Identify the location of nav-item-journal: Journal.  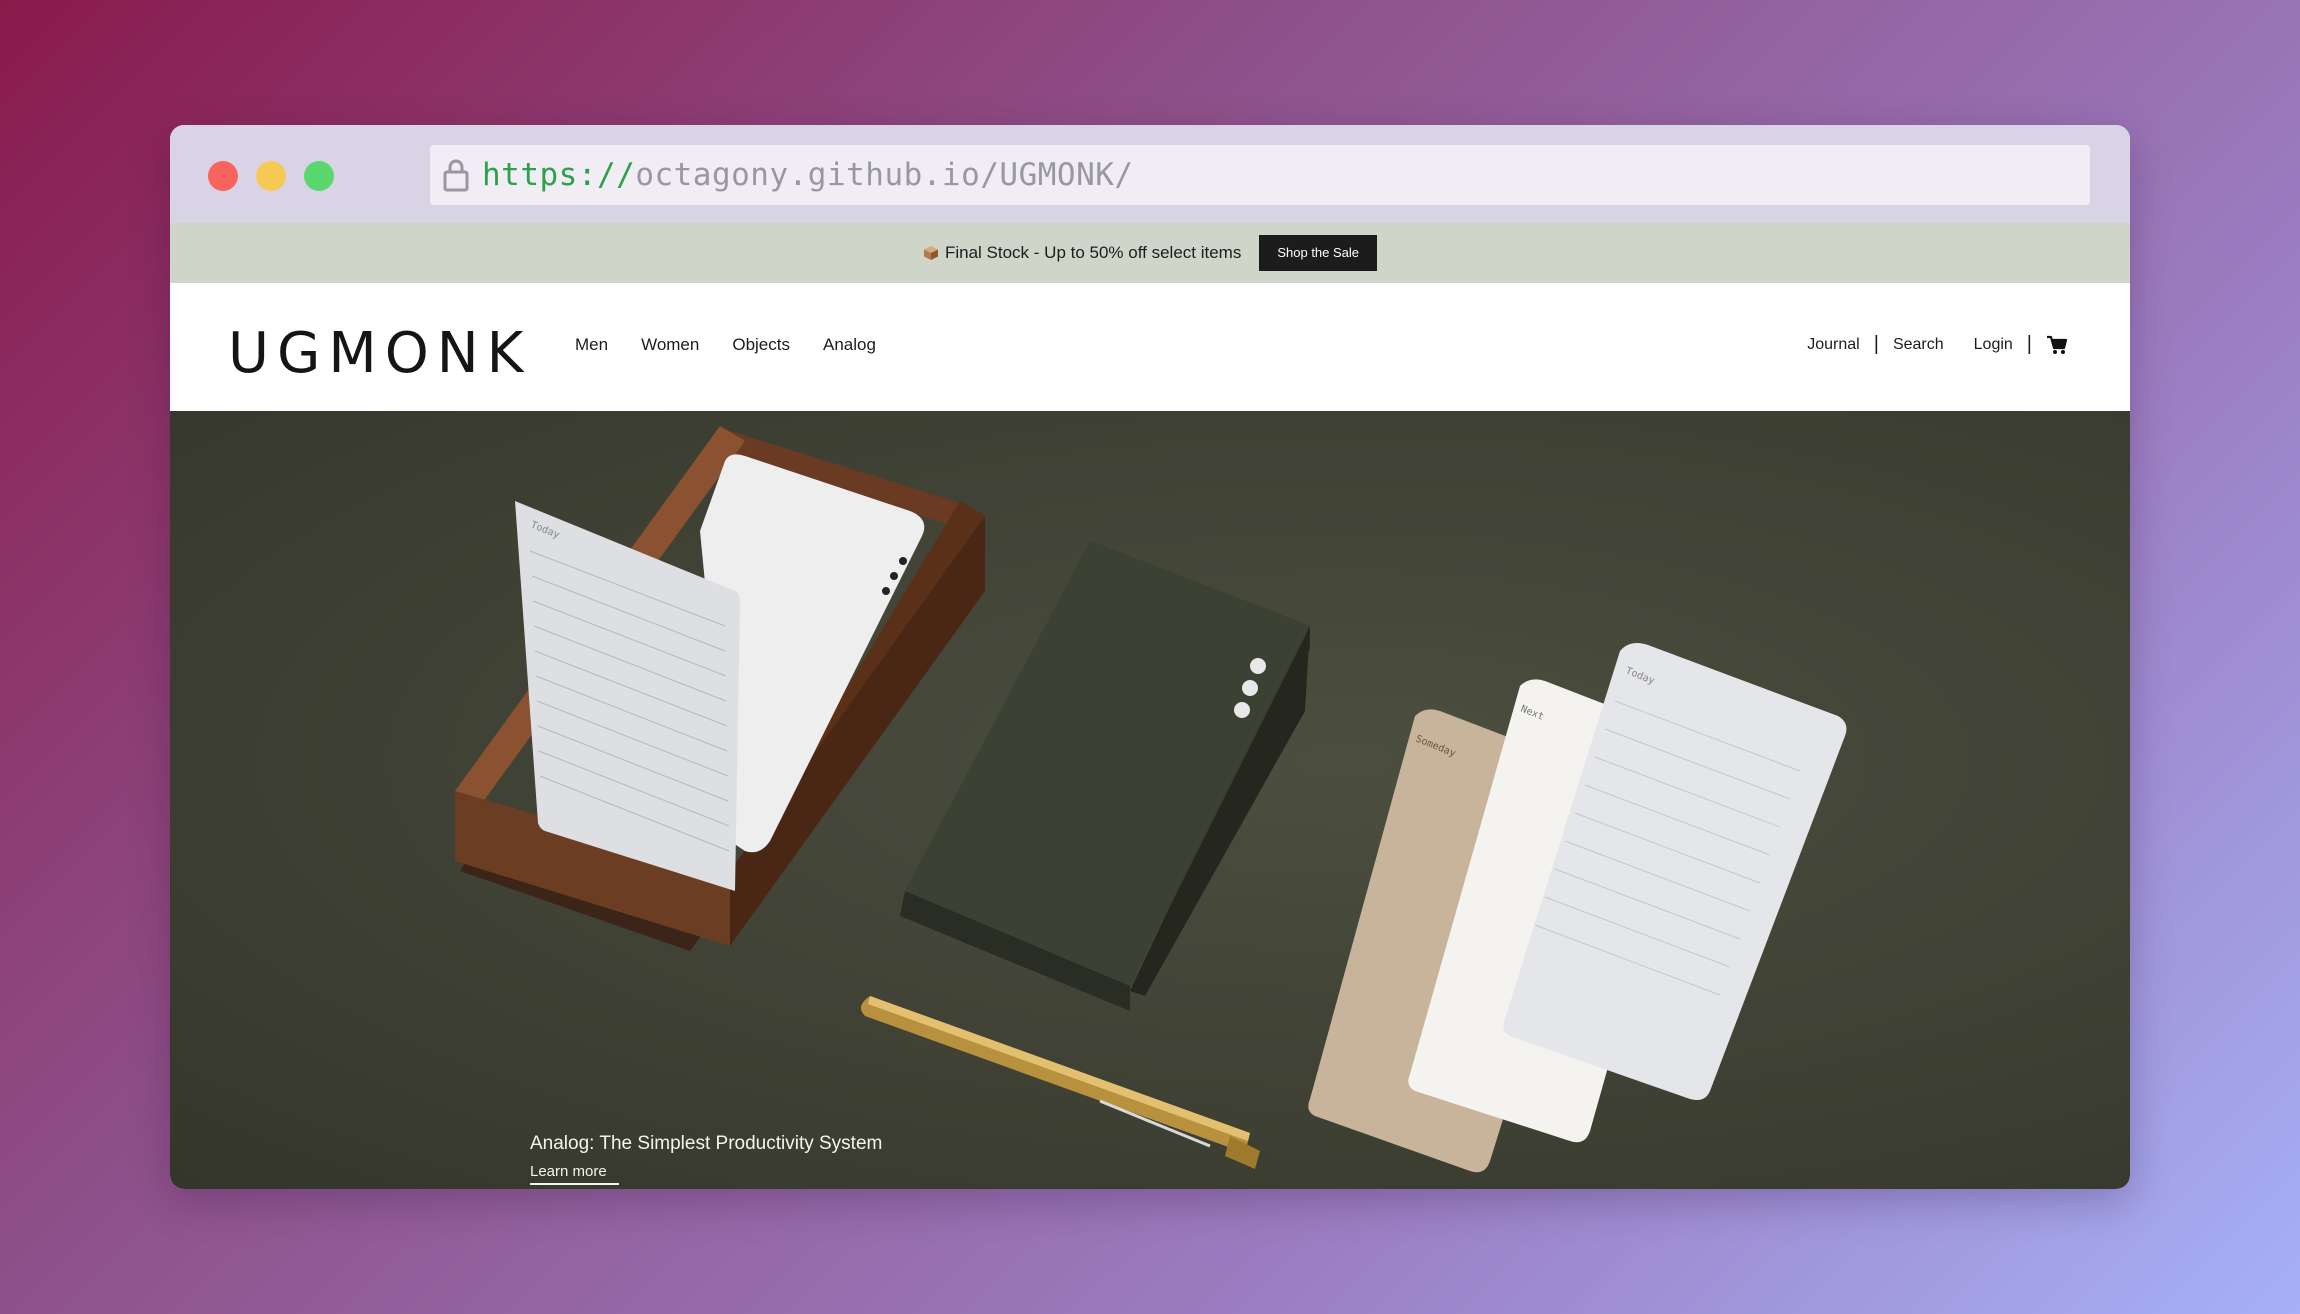
(1833, 345).